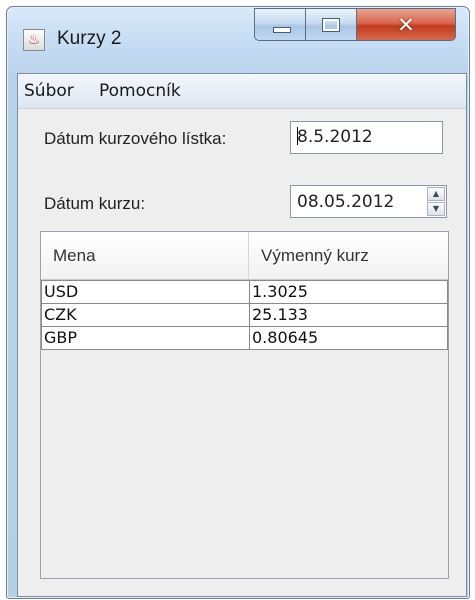 Image resolution: width=475 pixels, height=600 pixels. I want to click on menu-item-help: Pomocník, so click(140, 91).